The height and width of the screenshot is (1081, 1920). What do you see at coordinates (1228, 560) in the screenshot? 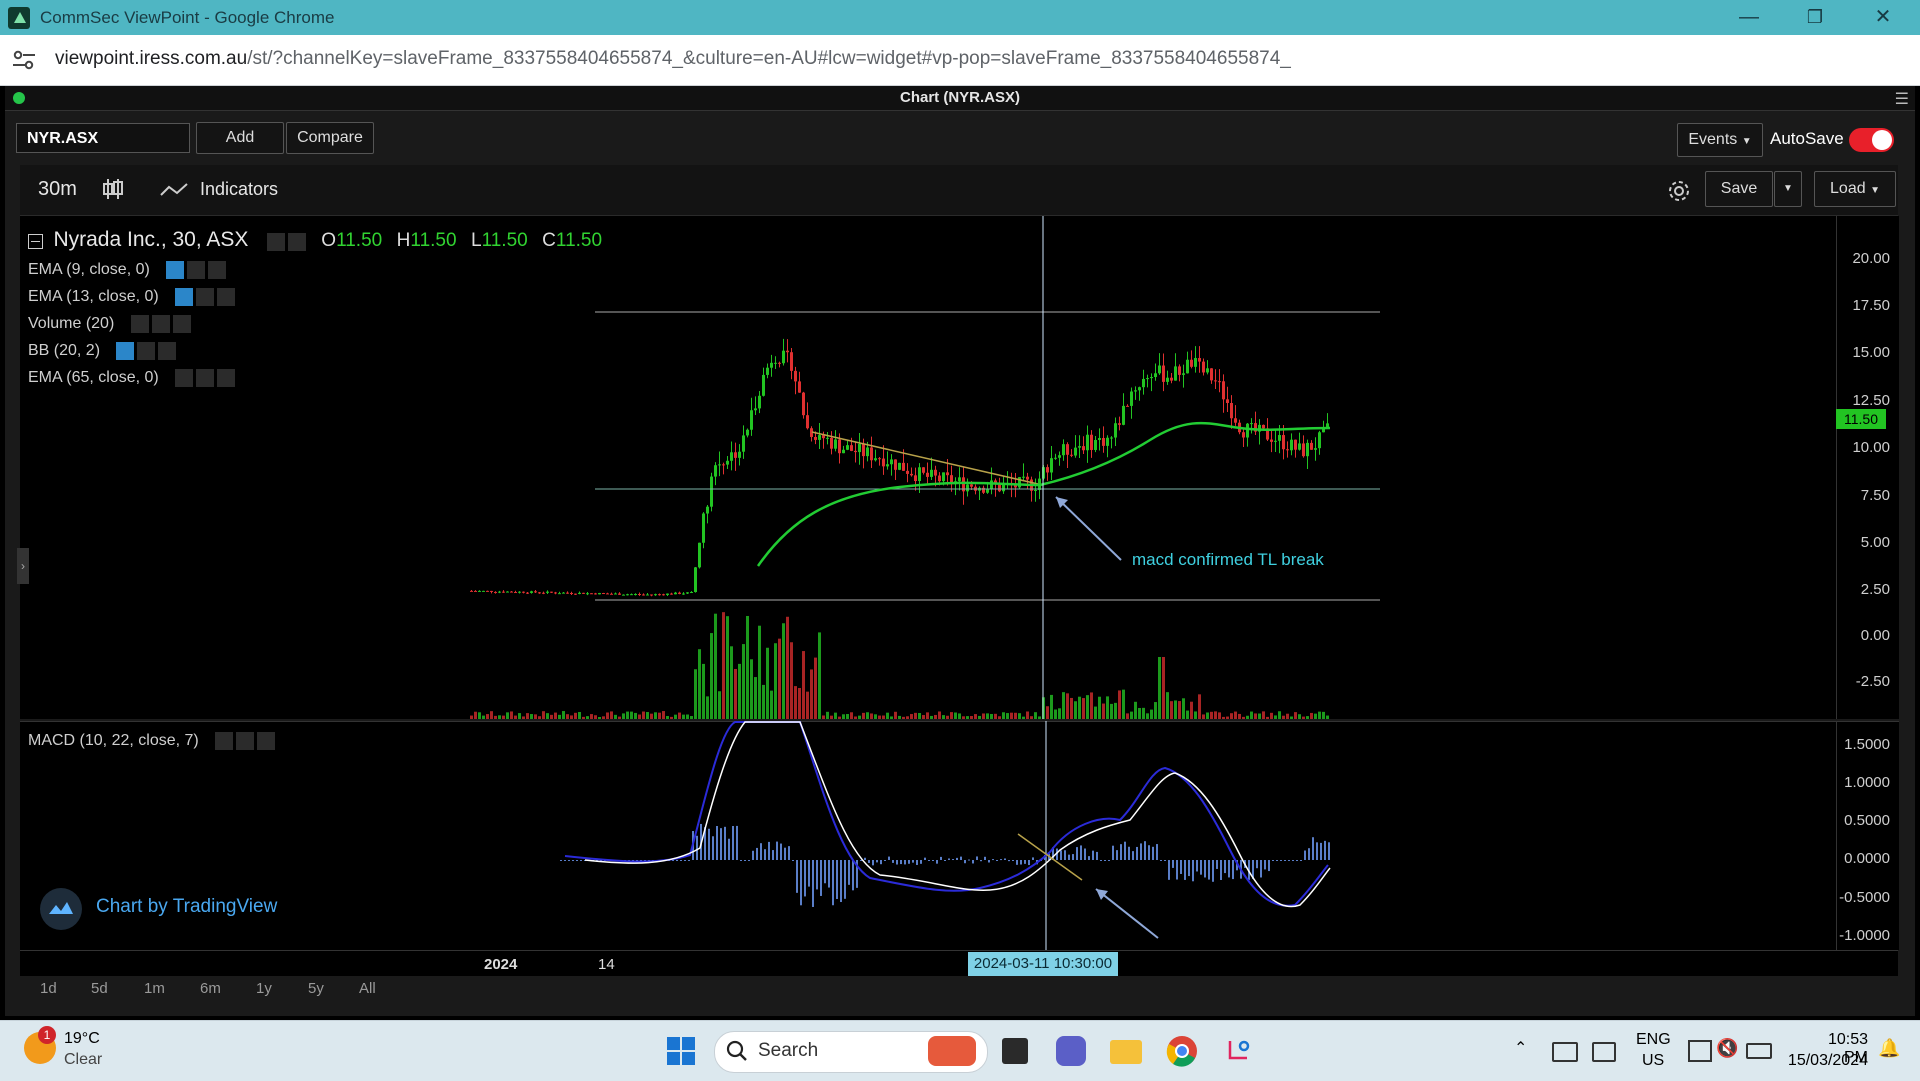
I see `annotation-text: macd confirmed TL break` at bounding box center [1228, 560].